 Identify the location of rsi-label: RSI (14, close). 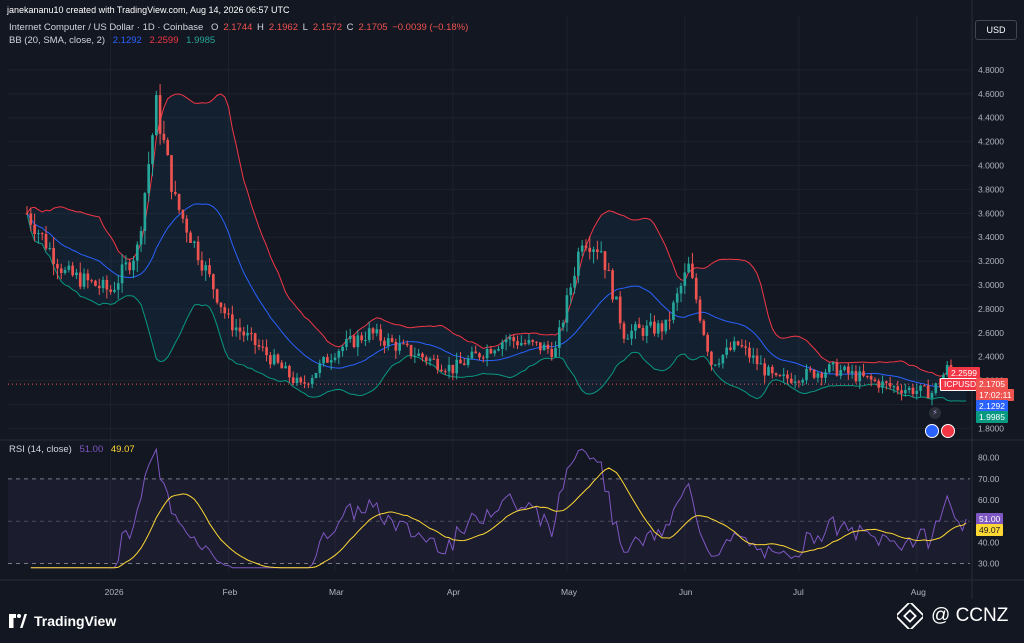
(40, 449).